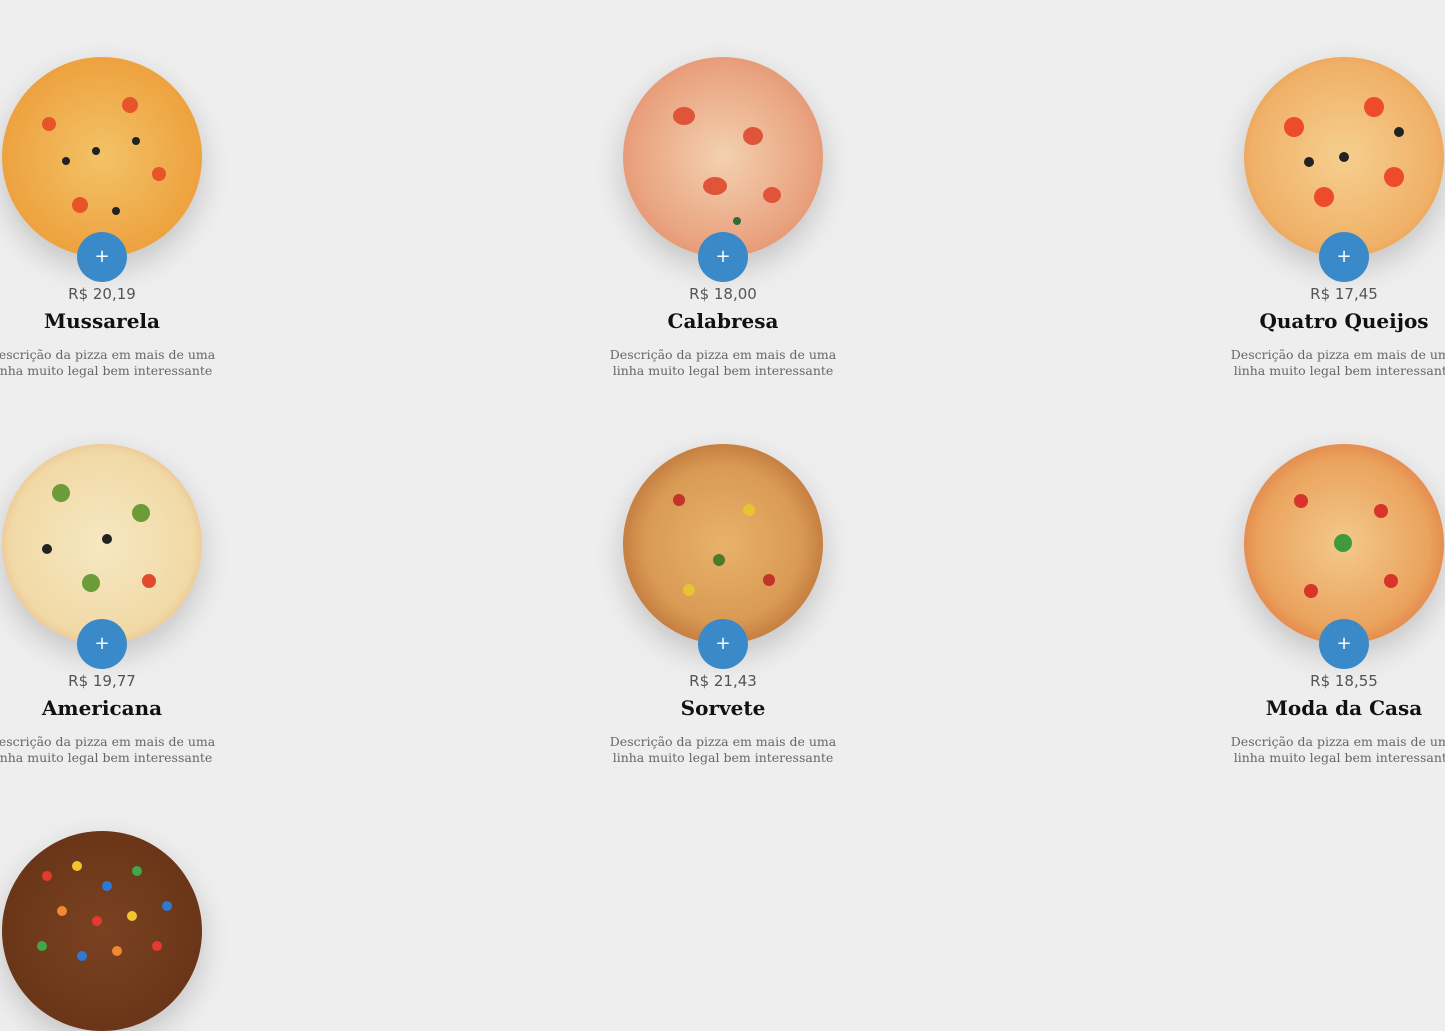  What do you see at coordinates (102, 708) in the screenshot?
I see `pizza-name: Americana` at bounding box center [102, 708].